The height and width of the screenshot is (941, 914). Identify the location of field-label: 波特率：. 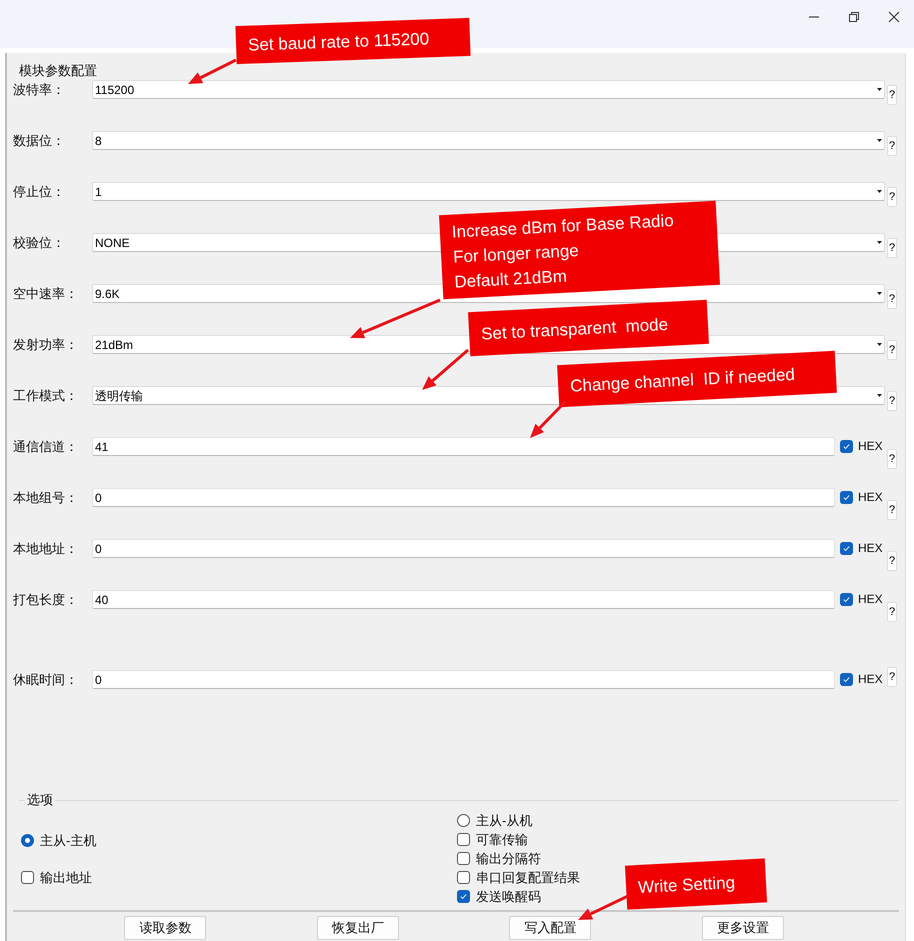
(39, 90).